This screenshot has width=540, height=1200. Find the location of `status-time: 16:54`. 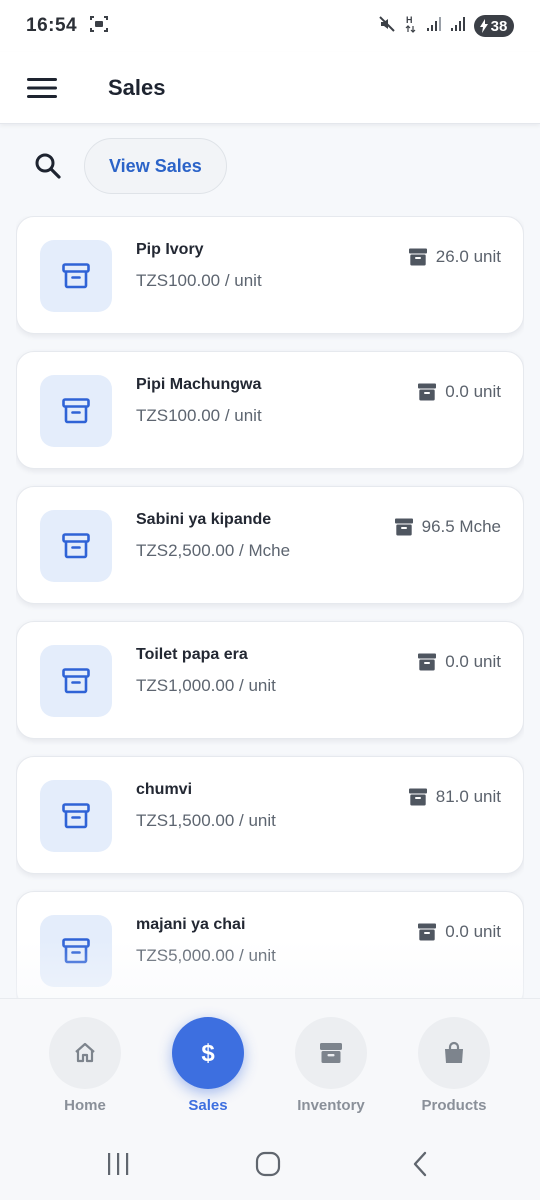

status-time: 16:54 is located at coordinates (52, 25).